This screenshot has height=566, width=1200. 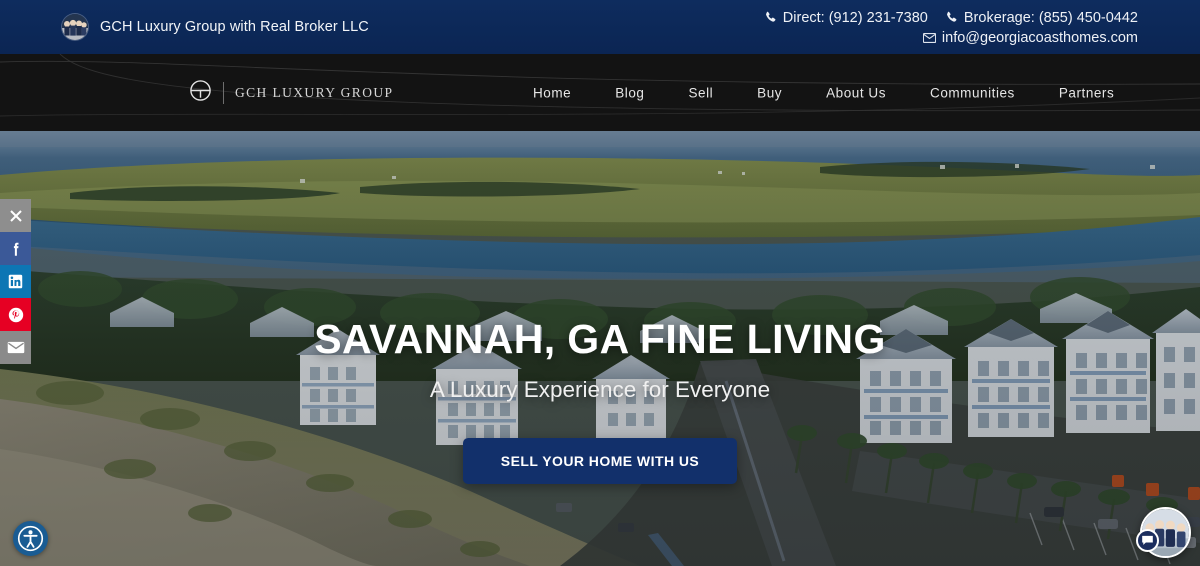 I want to click on brokerage-phone-link: Brokerage: (855) 450-0442, so click(x=1041, y=18).